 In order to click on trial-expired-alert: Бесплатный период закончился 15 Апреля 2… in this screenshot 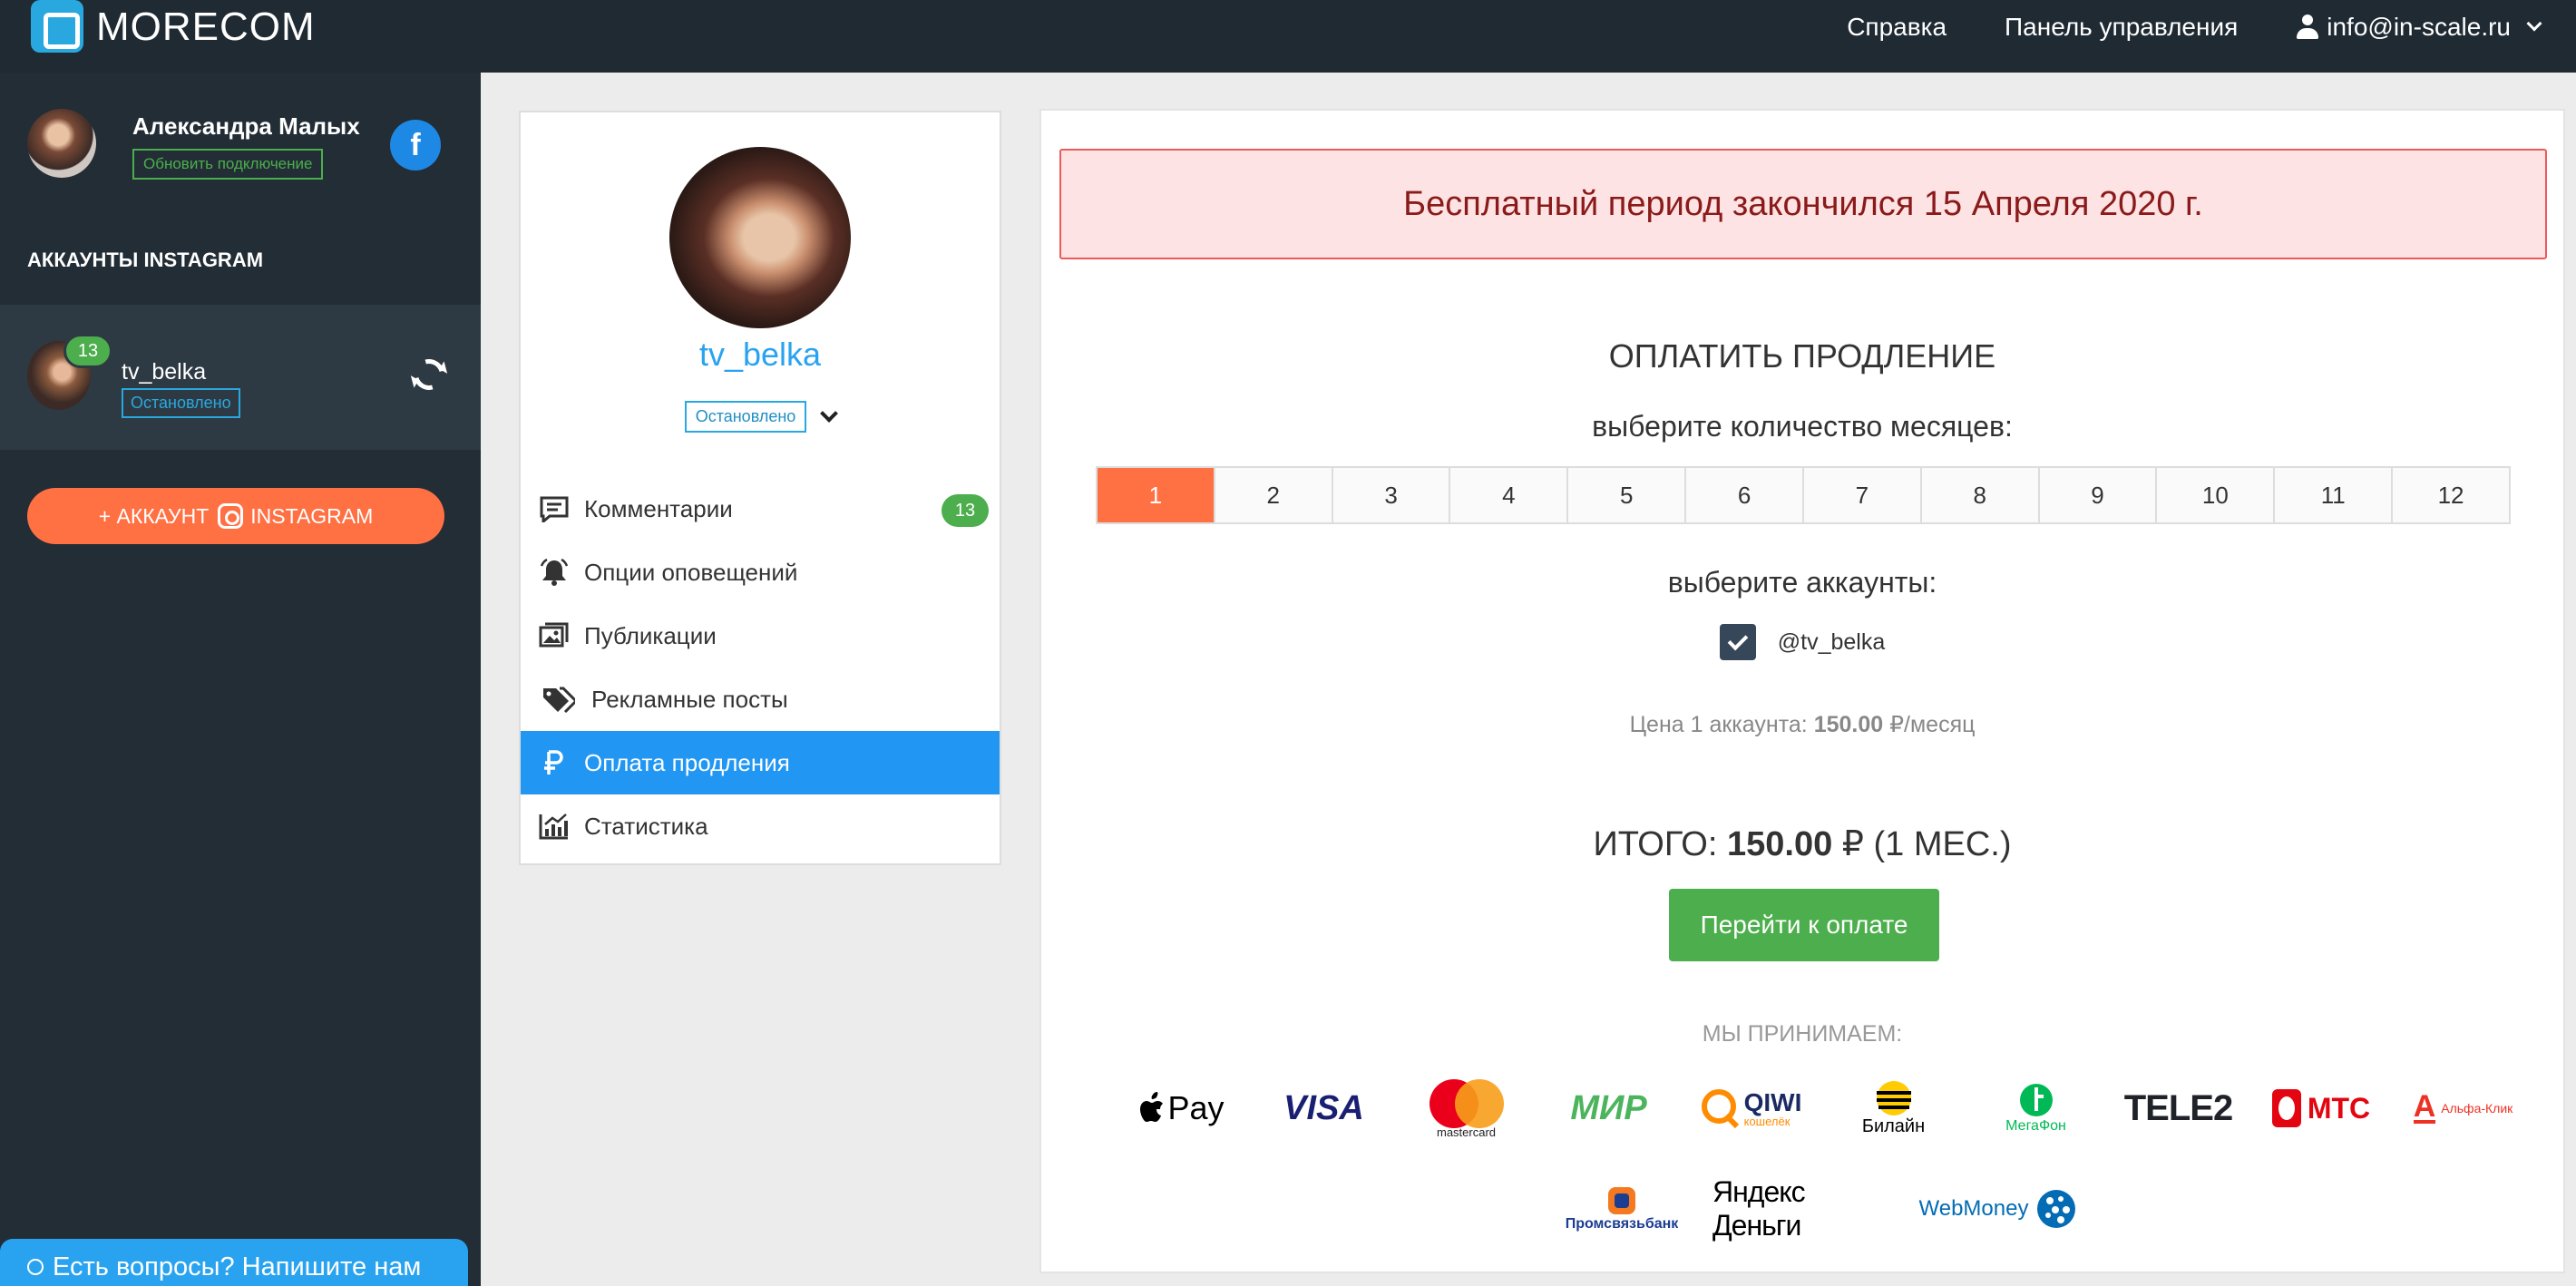, I will do `click(1803, 204)`.